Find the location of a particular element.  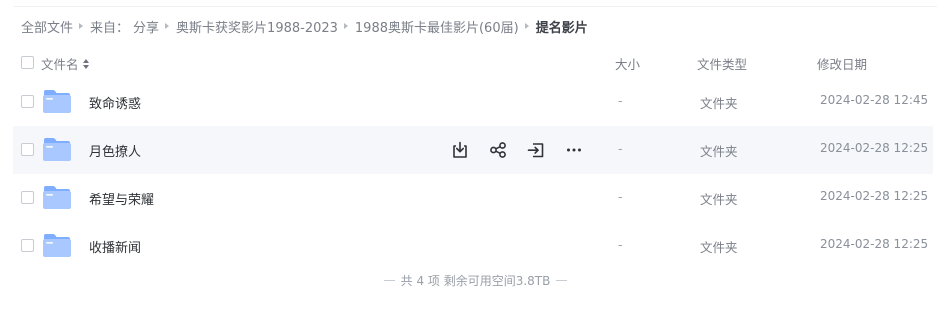

sort-icon is located at coordinates (86, 64).